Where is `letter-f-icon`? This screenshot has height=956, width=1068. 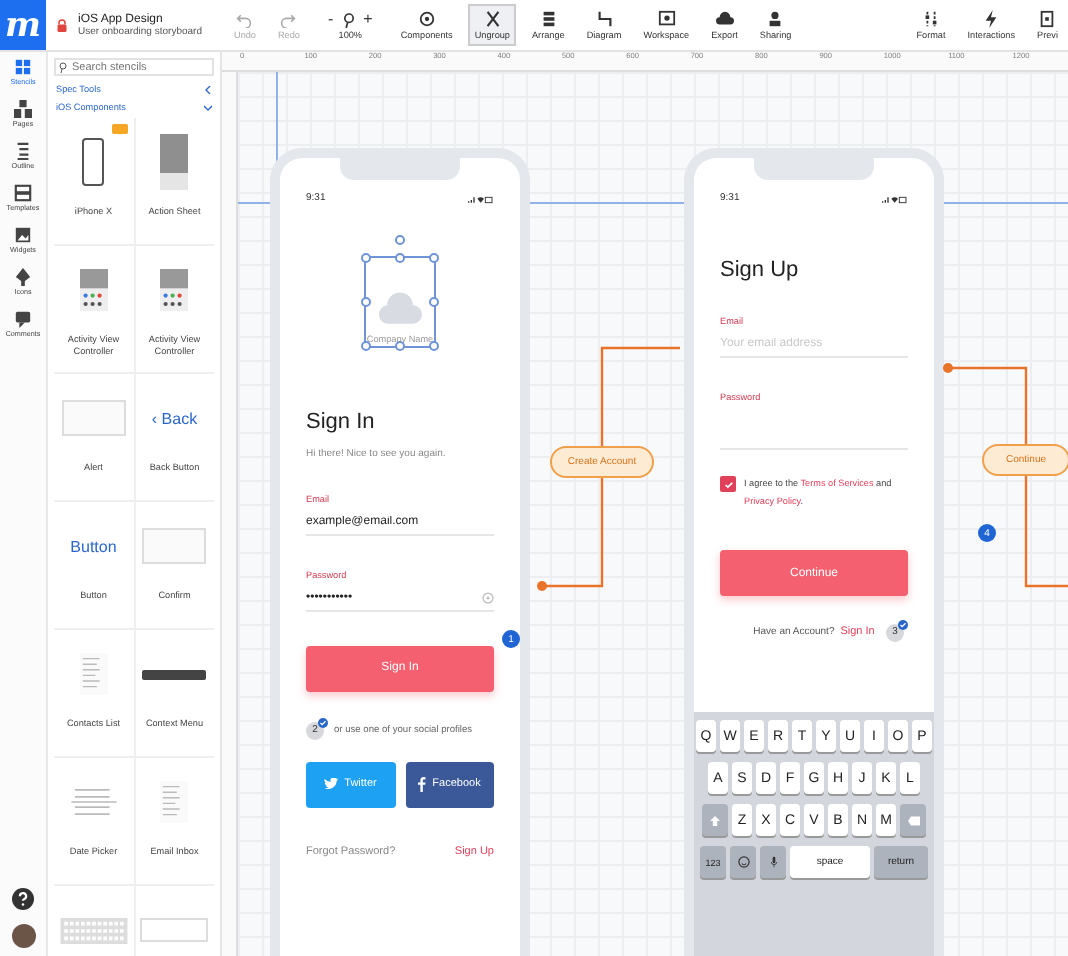 letter-f-icon is located at coordinates (422, 784).